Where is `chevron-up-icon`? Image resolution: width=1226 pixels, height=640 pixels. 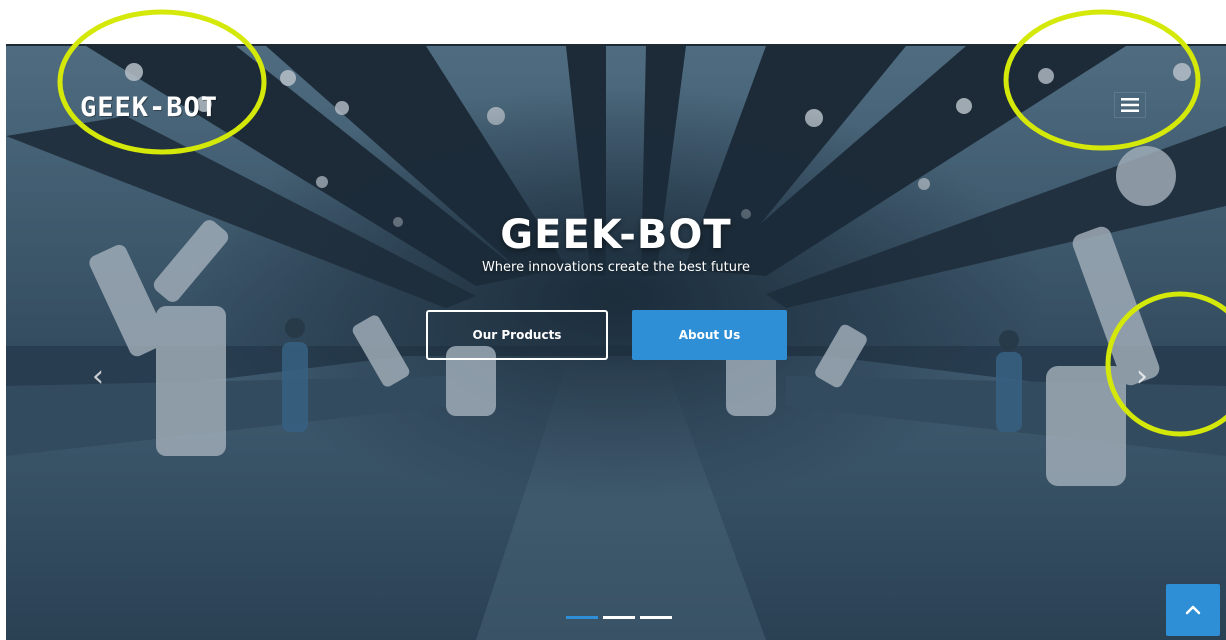
chevron-up-icon is located at coordinates (1193, 610).